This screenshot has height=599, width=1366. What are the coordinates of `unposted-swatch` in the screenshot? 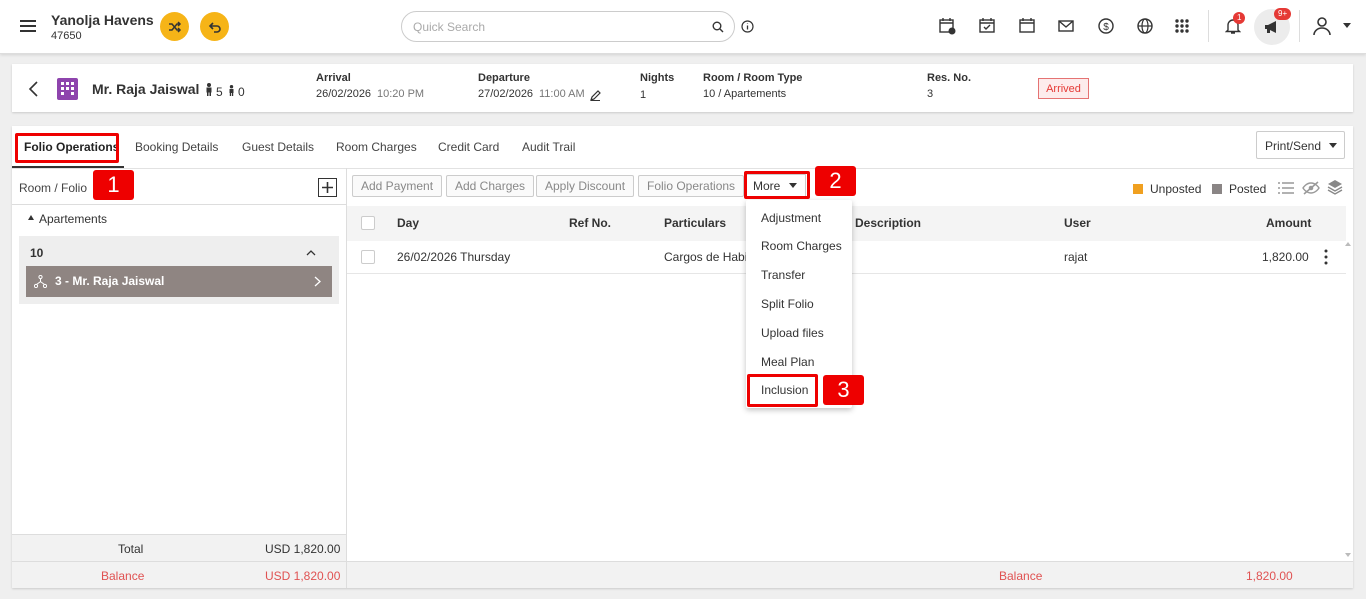 It's located at (1138, 189).